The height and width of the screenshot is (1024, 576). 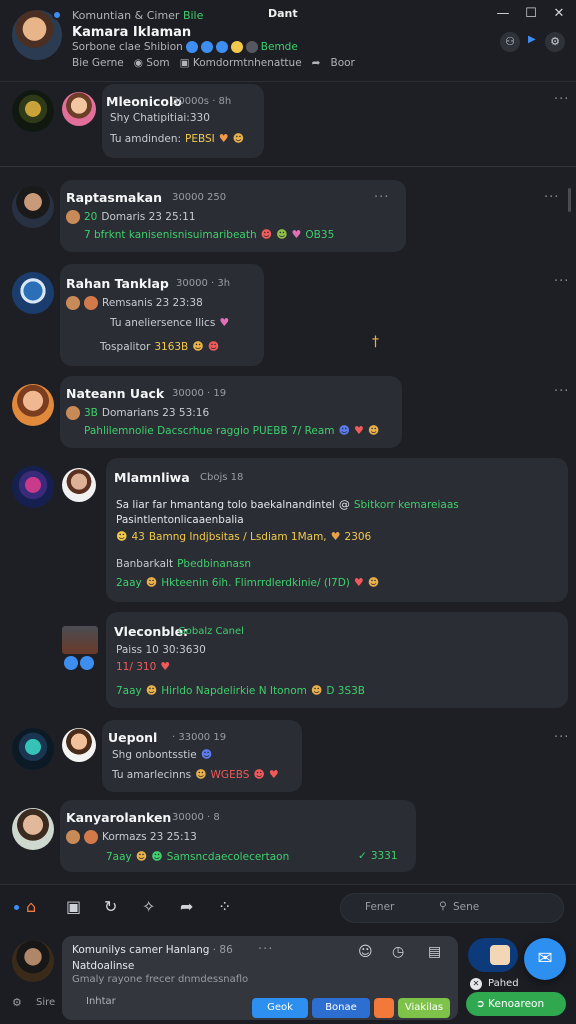 What do you see at coordinates (110, 906) in the screenshot?
I see `refresh-icon: ↻` at bounding box center [110, 906].